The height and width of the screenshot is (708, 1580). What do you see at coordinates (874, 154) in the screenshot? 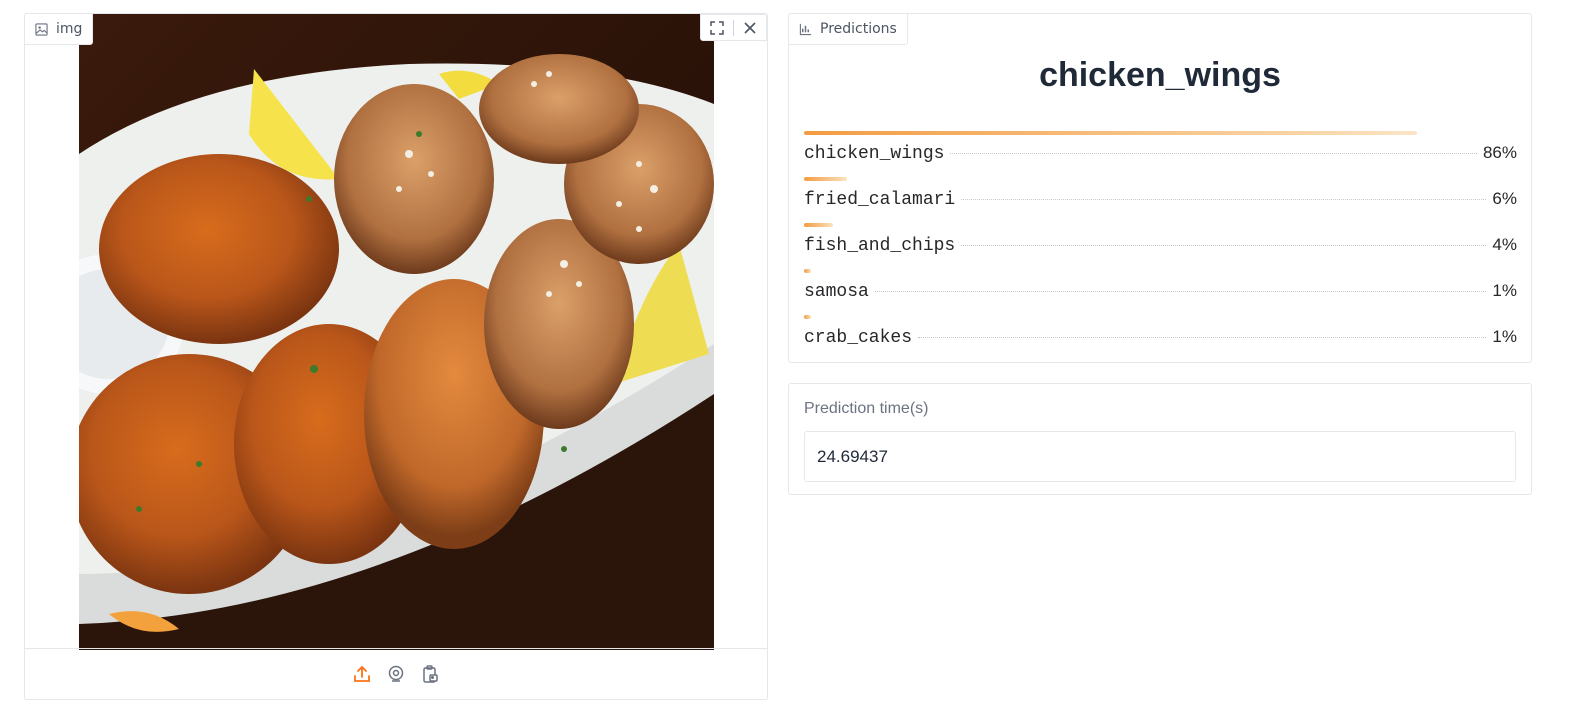
I see `confidence-label: chicken_wings` at bounding box center [874, 154].